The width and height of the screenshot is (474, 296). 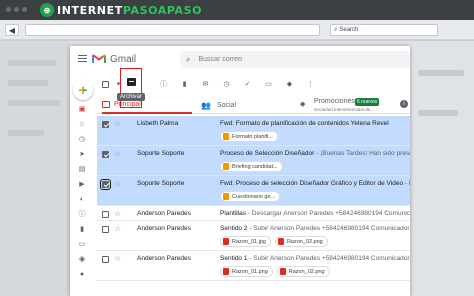 What do you see at coordinates (99, 58) in the screenshot?
I see `gmail-logo-icon` at bounding box center [99, 58].